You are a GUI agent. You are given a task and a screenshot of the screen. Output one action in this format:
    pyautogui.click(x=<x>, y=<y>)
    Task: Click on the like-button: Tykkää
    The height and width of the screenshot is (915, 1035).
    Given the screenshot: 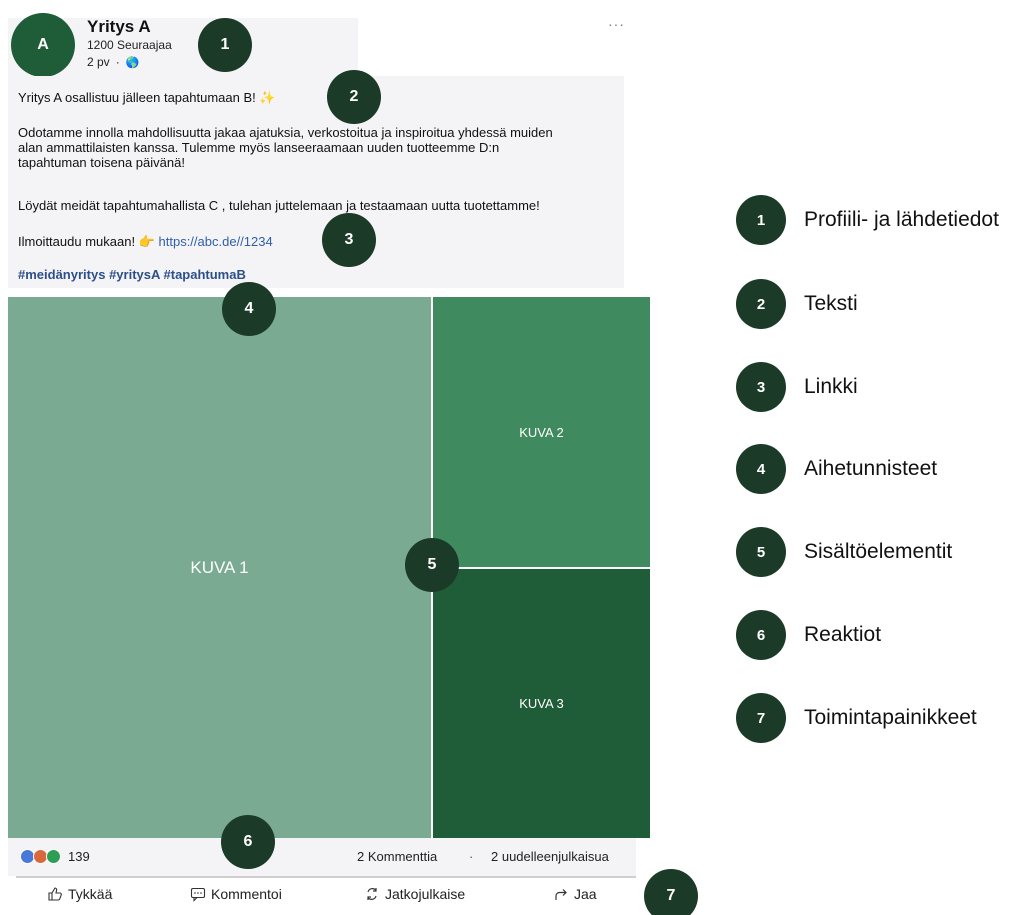 What is the action you would take?
    pyautogui.click(x=79, y=894)
    